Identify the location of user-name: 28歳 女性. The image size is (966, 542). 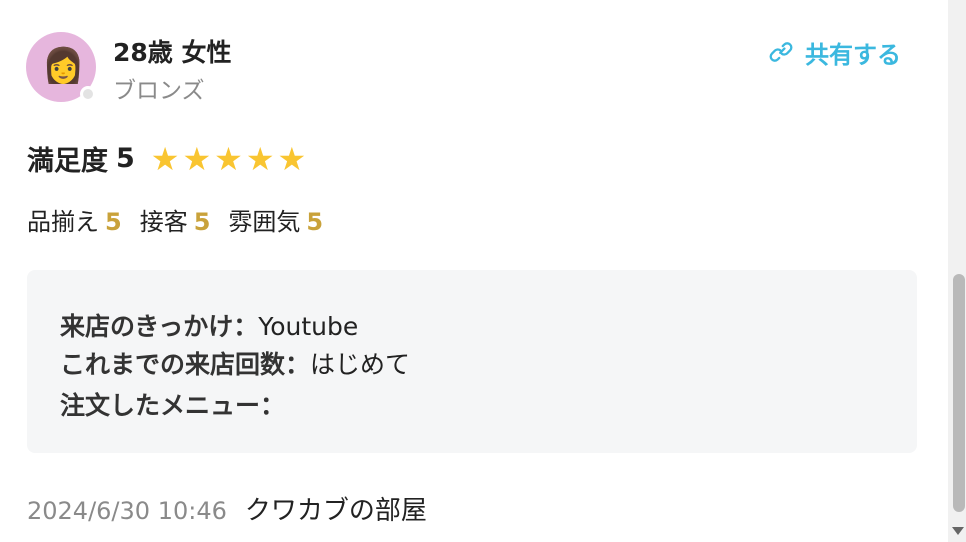
(172, 52).